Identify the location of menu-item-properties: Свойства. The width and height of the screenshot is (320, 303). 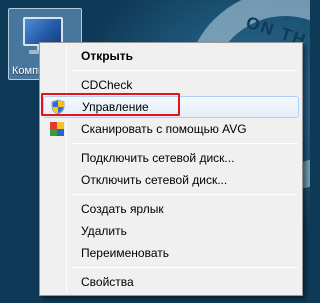
(171, 282).